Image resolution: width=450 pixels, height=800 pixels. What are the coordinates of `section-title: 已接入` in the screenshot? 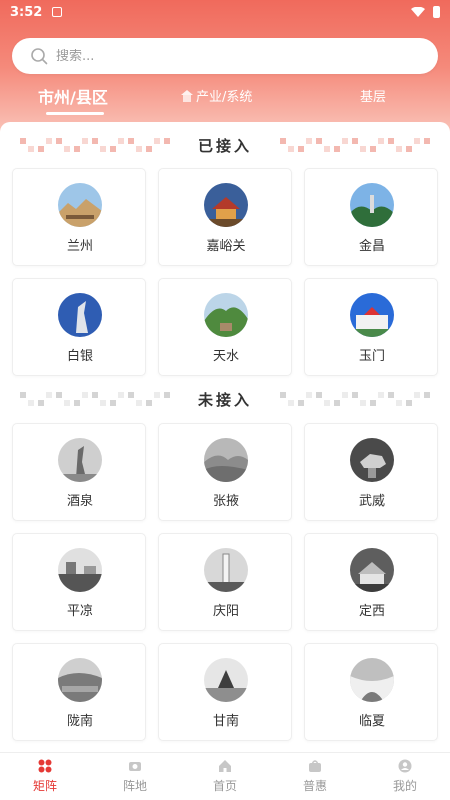 It's located at (224, 145).